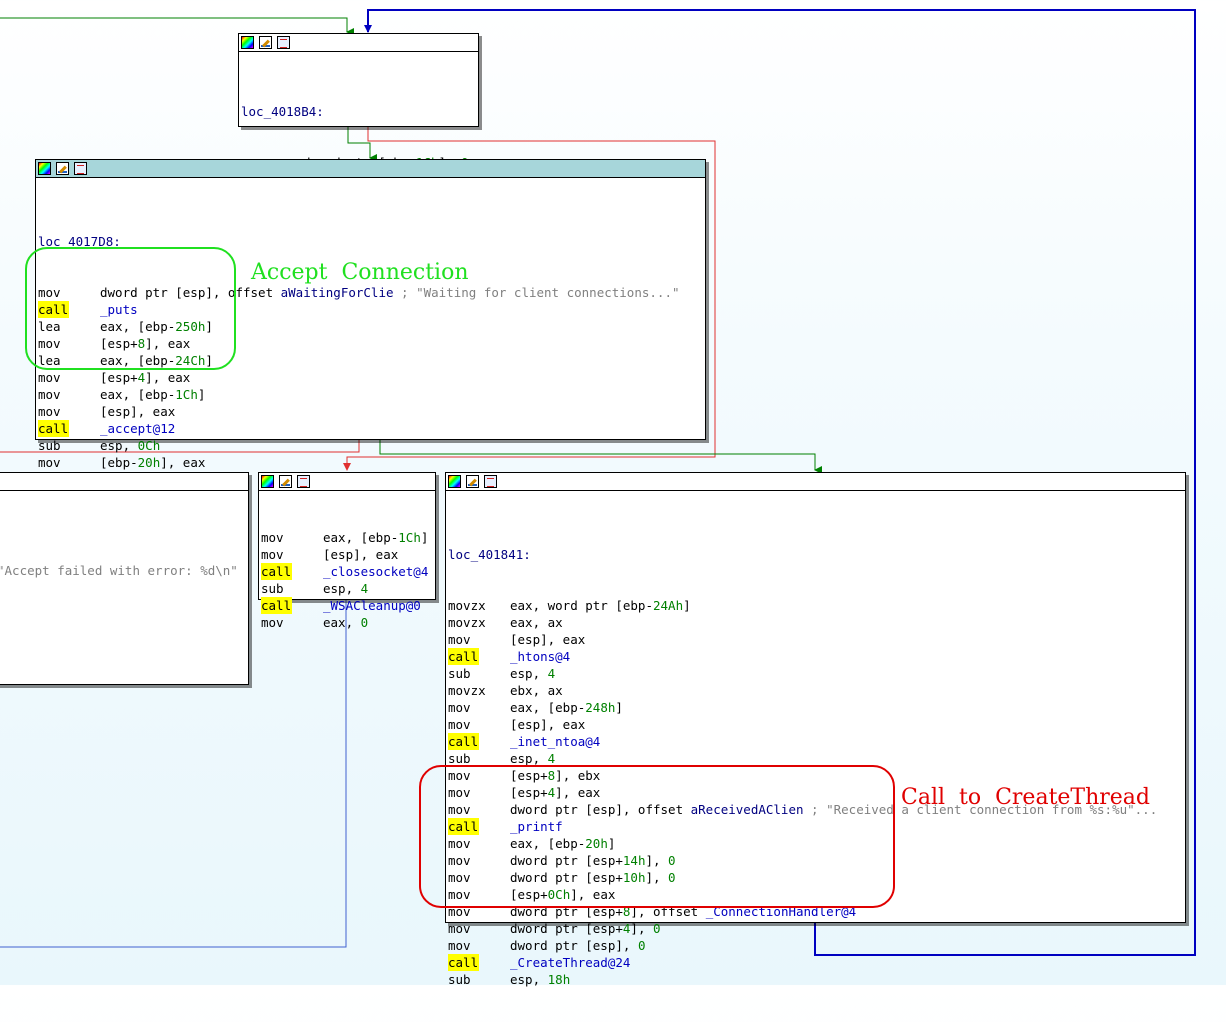  Describe the element at coordinates (370, 377) in the screenshot. I see `asm-line: mov [esp+ 4], eax` at that location.